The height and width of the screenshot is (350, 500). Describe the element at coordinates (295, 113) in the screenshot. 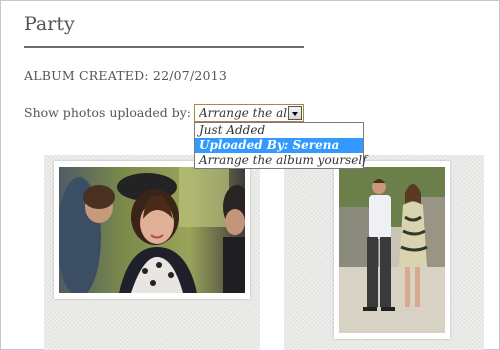

I see `chevron-down-icon` at that location.